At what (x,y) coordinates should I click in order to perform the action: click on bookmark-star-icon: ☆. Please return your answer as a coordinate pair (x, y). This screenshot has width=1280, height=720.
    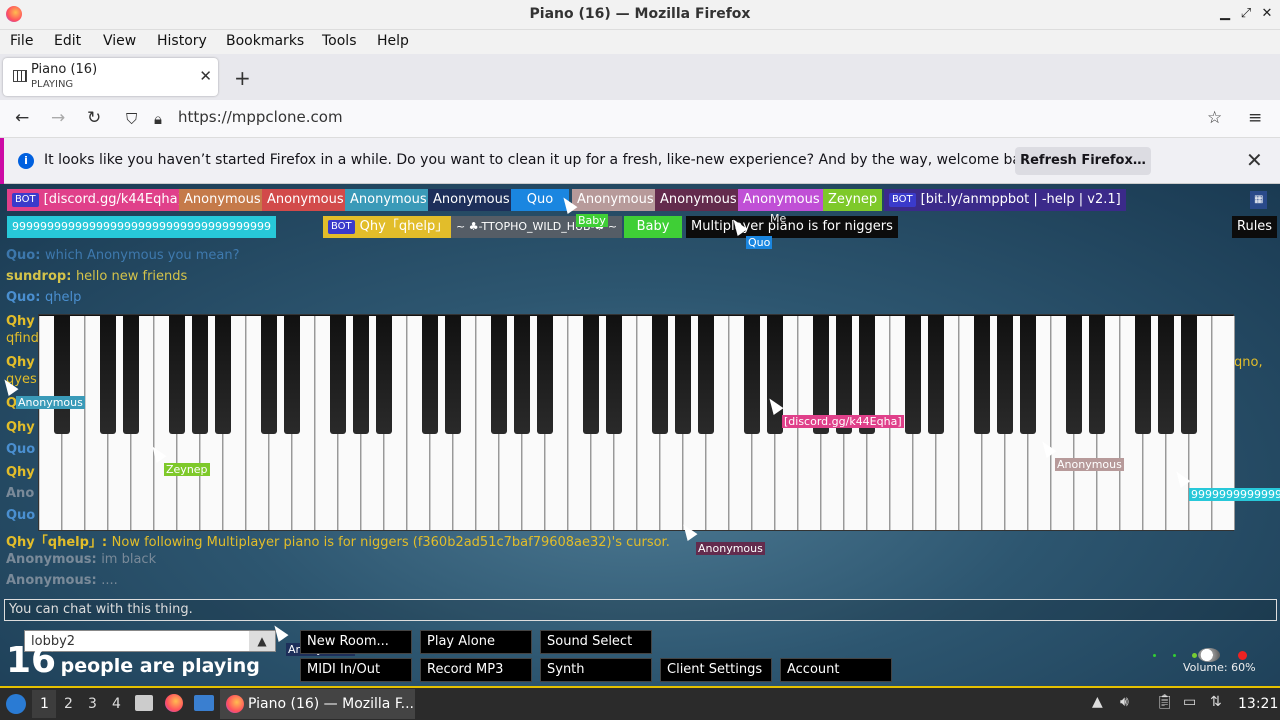
    Looking at the image, I should click on (1214, 118).